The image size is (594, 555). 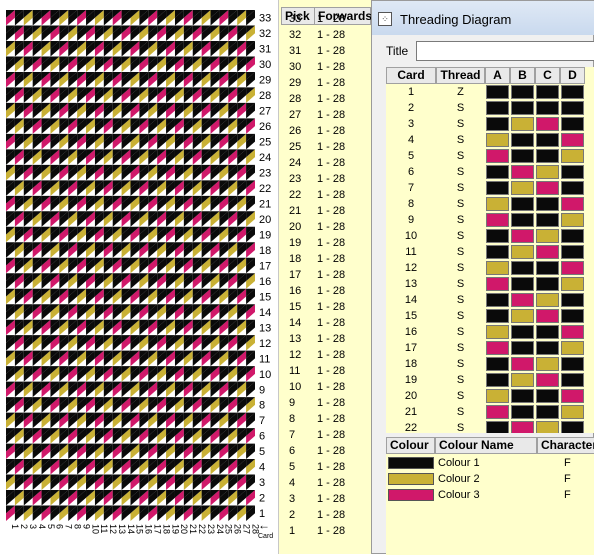 I want to click on pick-number: 28, so click(x=302, y=99).